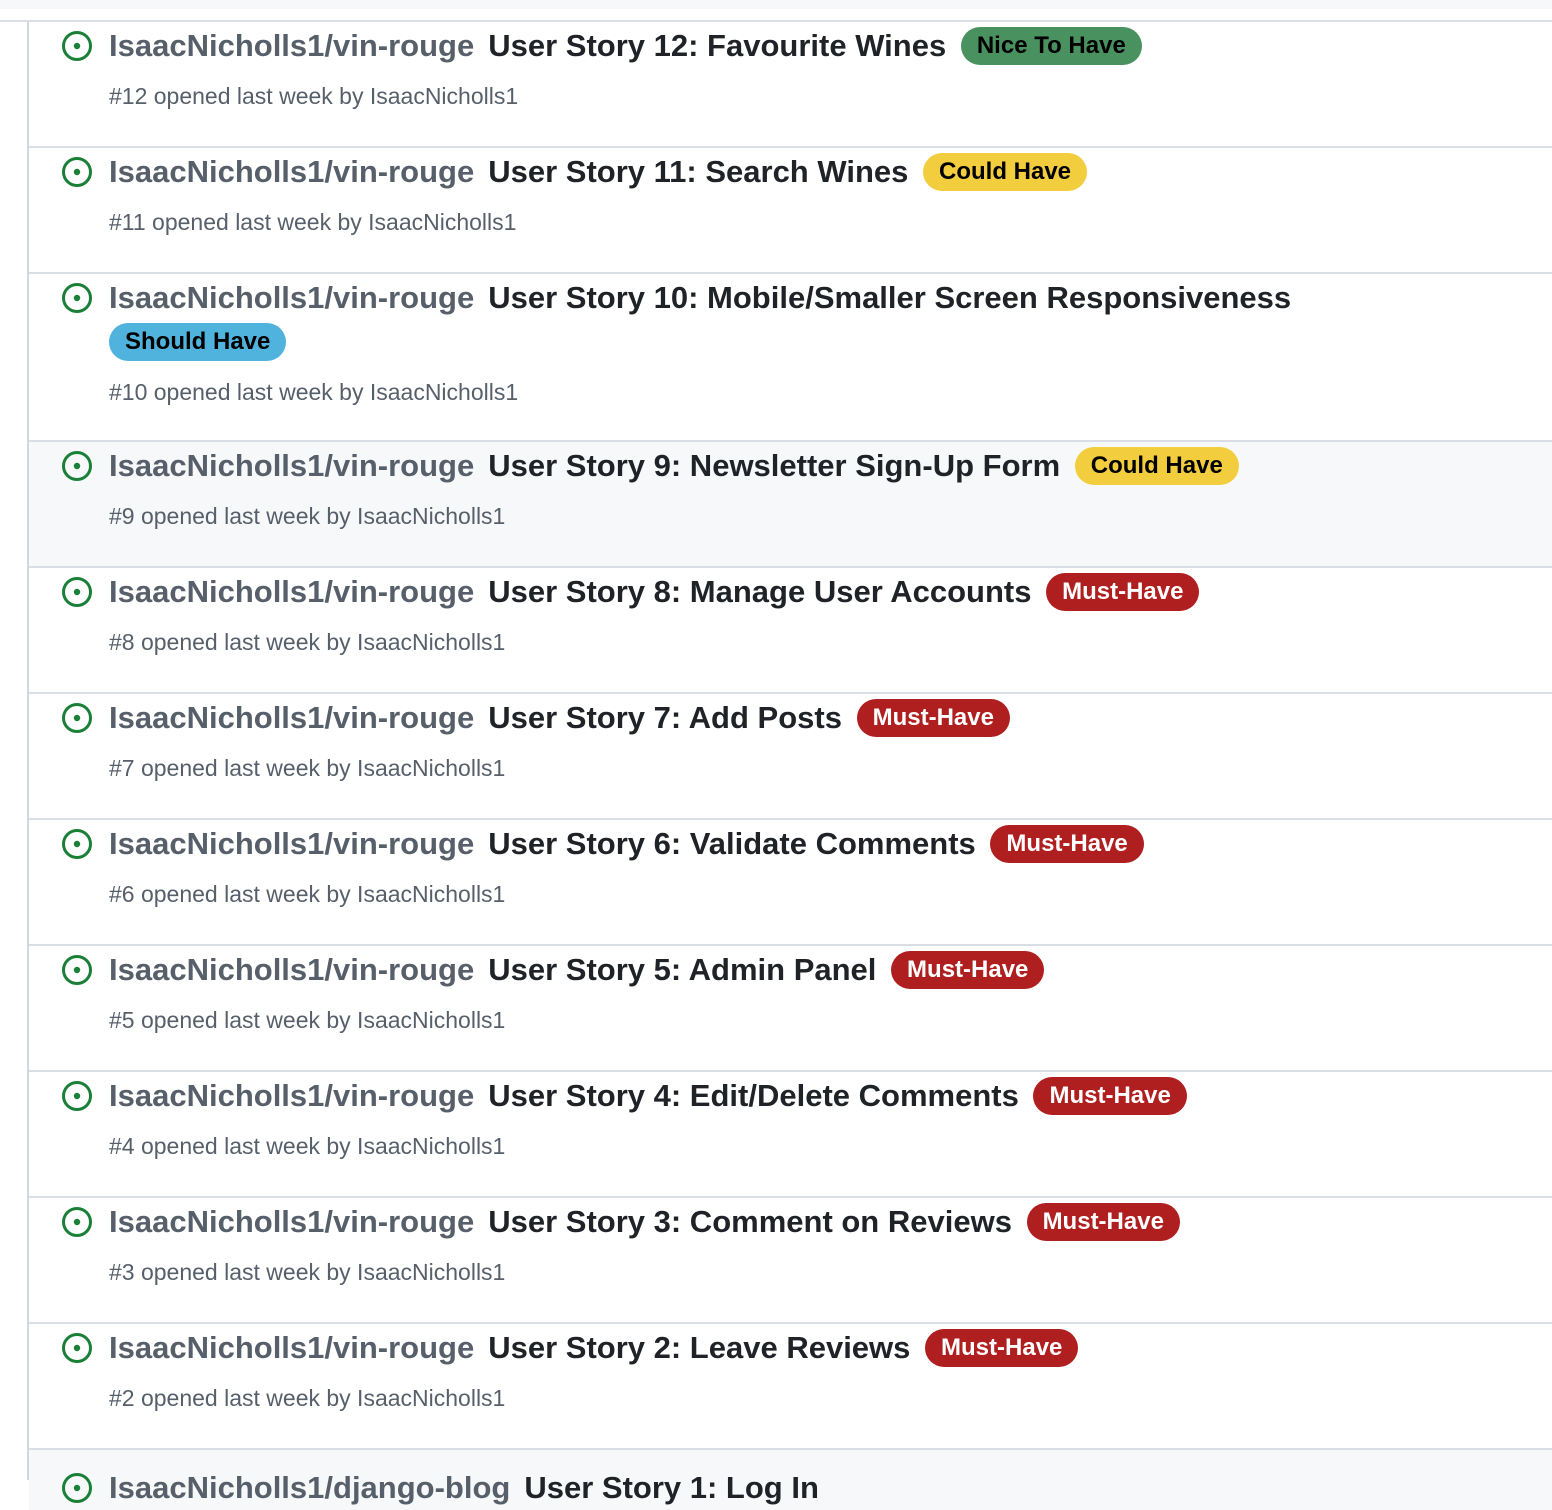  I want to click on issue-title-link: User Story 9: Newsletter Sign-Up Form, so click(774, 465).